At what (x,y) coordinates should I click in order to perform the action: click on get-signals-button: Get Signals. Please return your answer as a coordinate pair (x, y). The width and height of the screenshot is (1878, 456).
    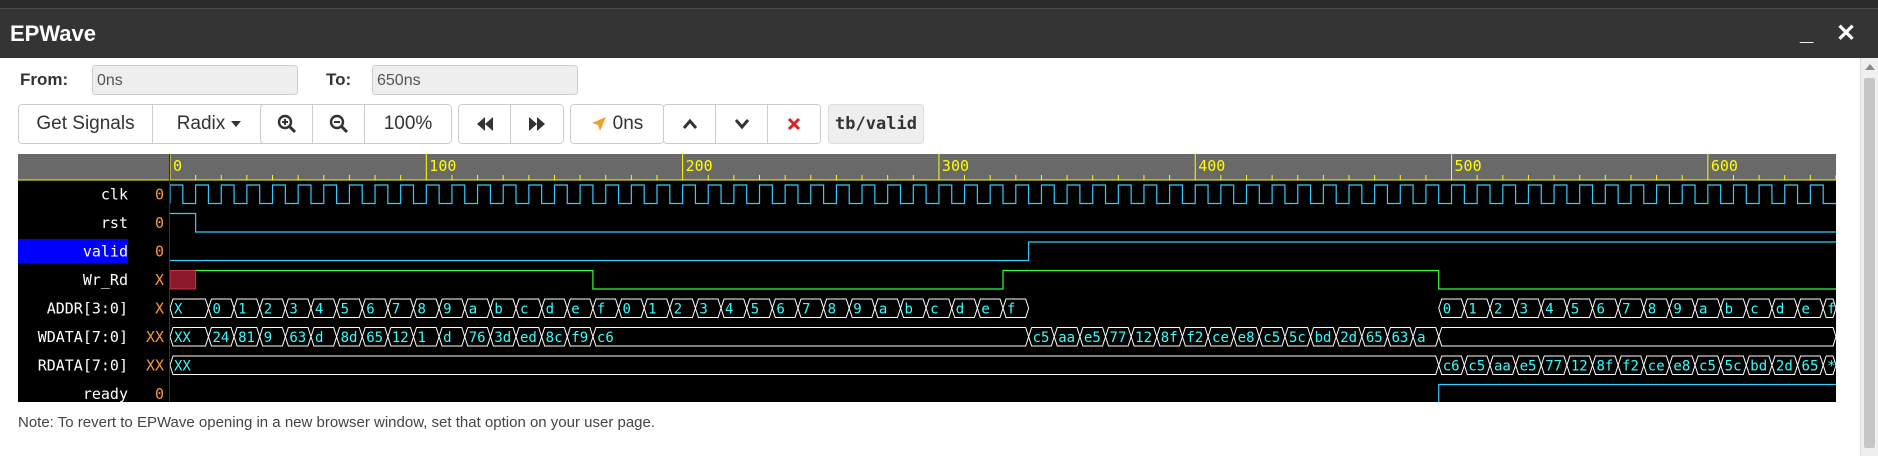
    Looking at the image, I should click on (86, 124).